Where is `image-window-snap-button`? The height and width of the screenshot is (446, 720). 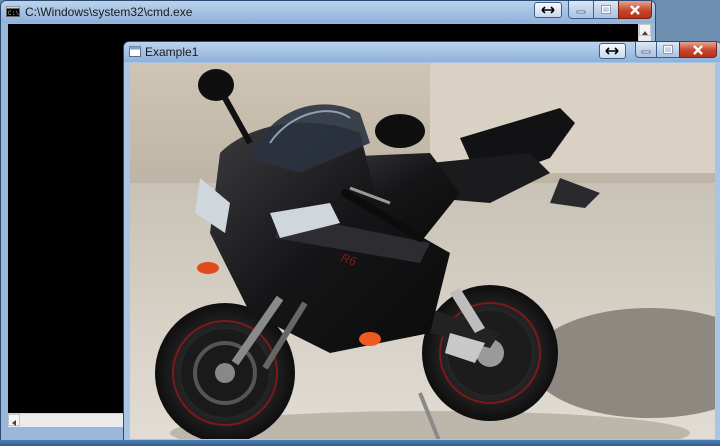
image-window-snap-button is located at coordinates (612, 51).